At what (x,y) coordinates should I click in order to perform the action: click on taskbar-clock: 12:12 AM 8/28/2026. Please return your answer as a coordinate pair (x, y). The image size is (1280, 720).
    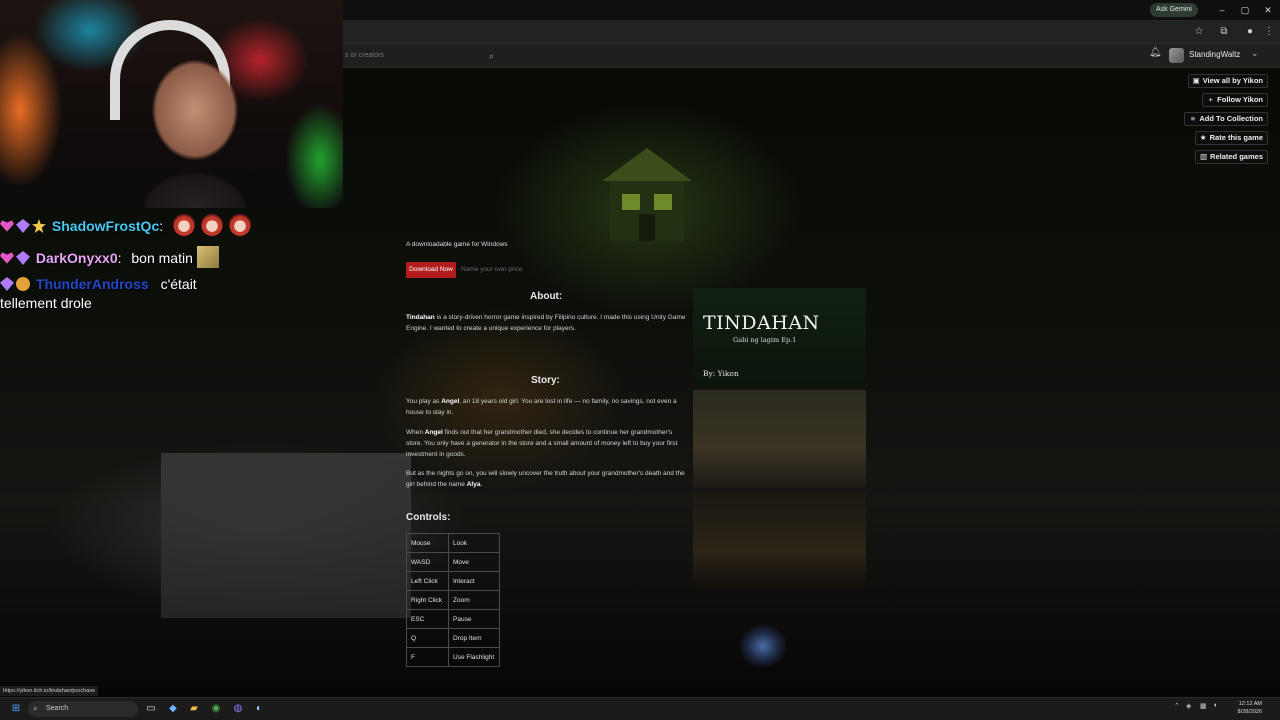
    Looking at the image, I should click on (1247, 708).